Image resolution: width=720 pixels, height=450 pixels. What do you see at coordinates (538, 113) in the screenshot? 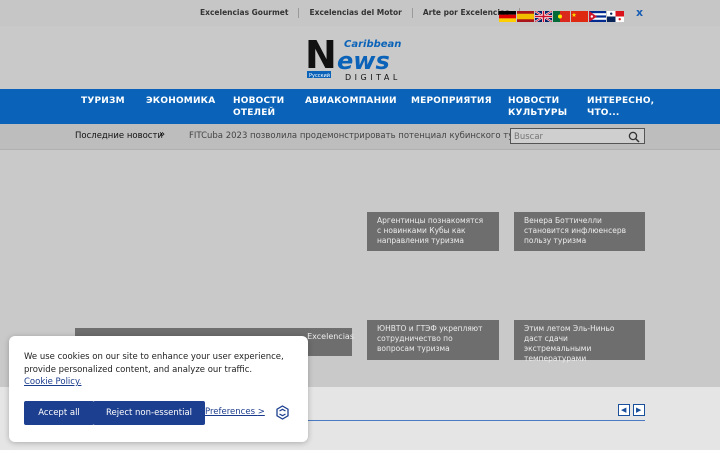
I see `nav-label: КУЛЬТУРЫ` at bounding box center [538, 113].